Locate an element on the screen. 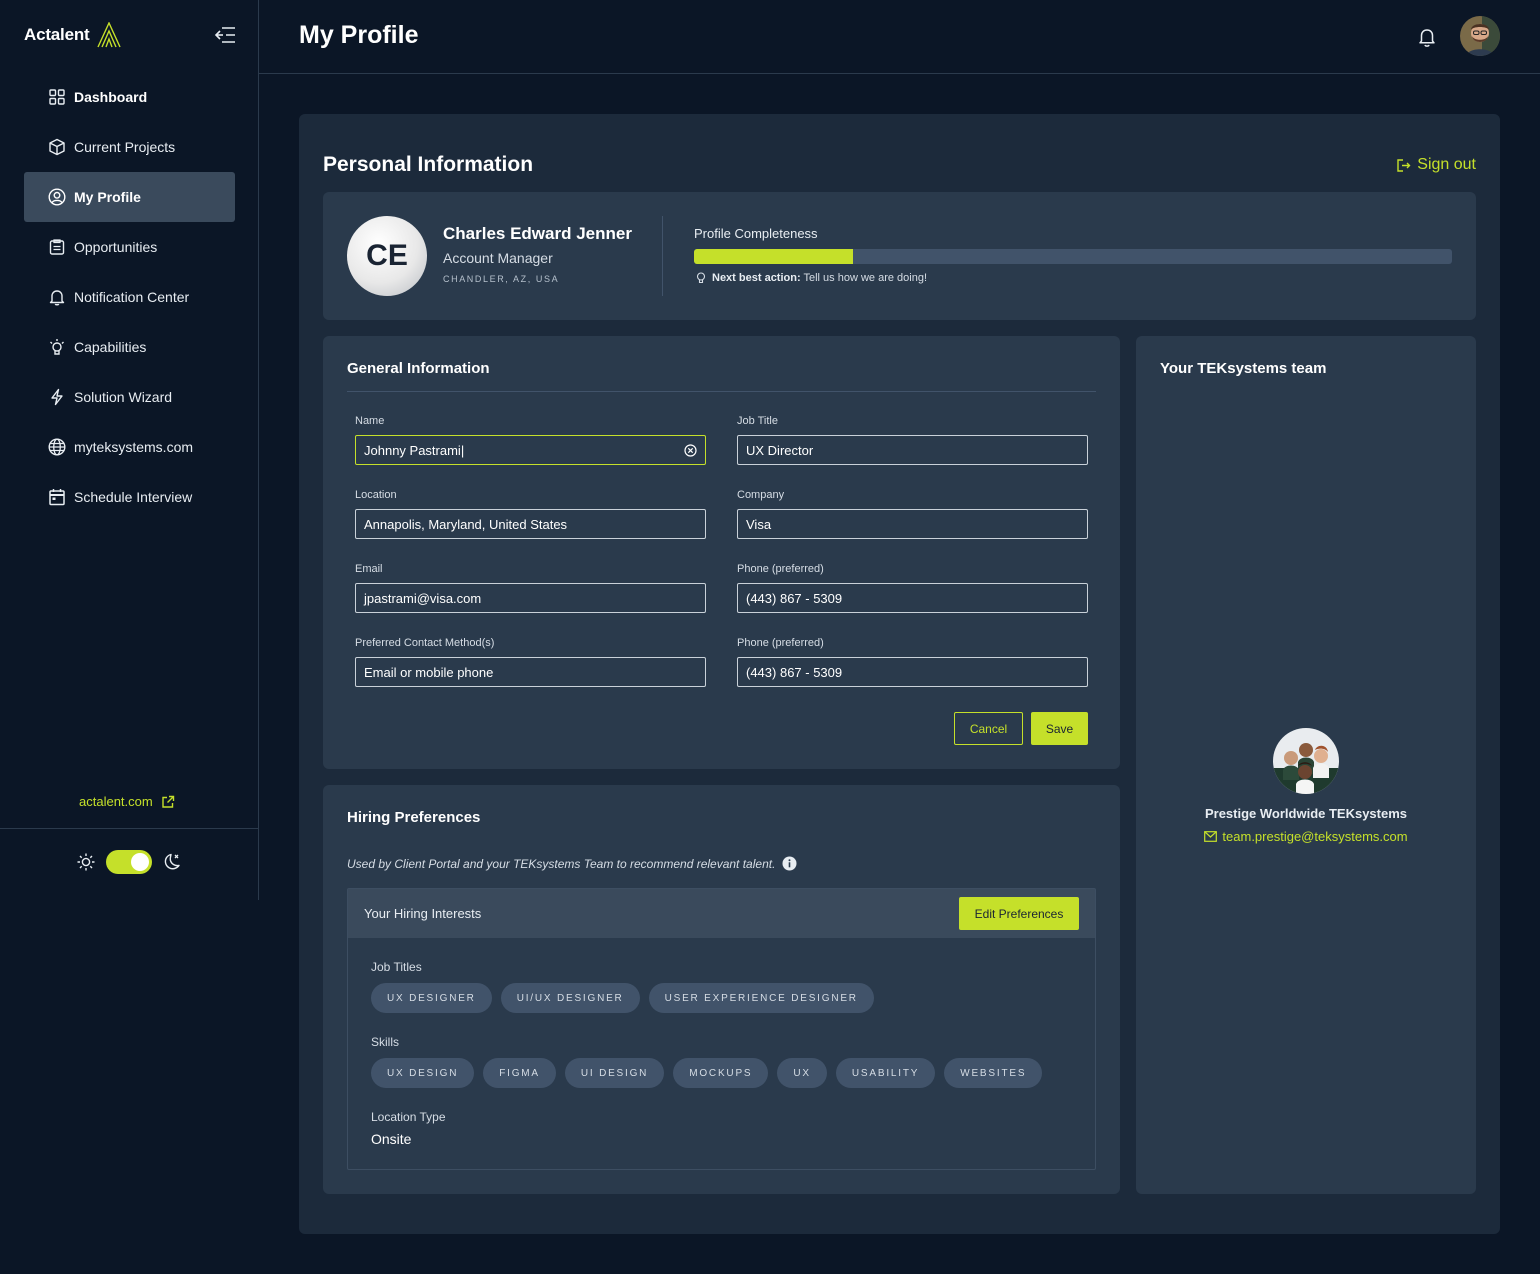 The width and height of the screenshot is (1540, 1274). contact-method-value: Email or mobile phone is located at coordinates (429, 672).